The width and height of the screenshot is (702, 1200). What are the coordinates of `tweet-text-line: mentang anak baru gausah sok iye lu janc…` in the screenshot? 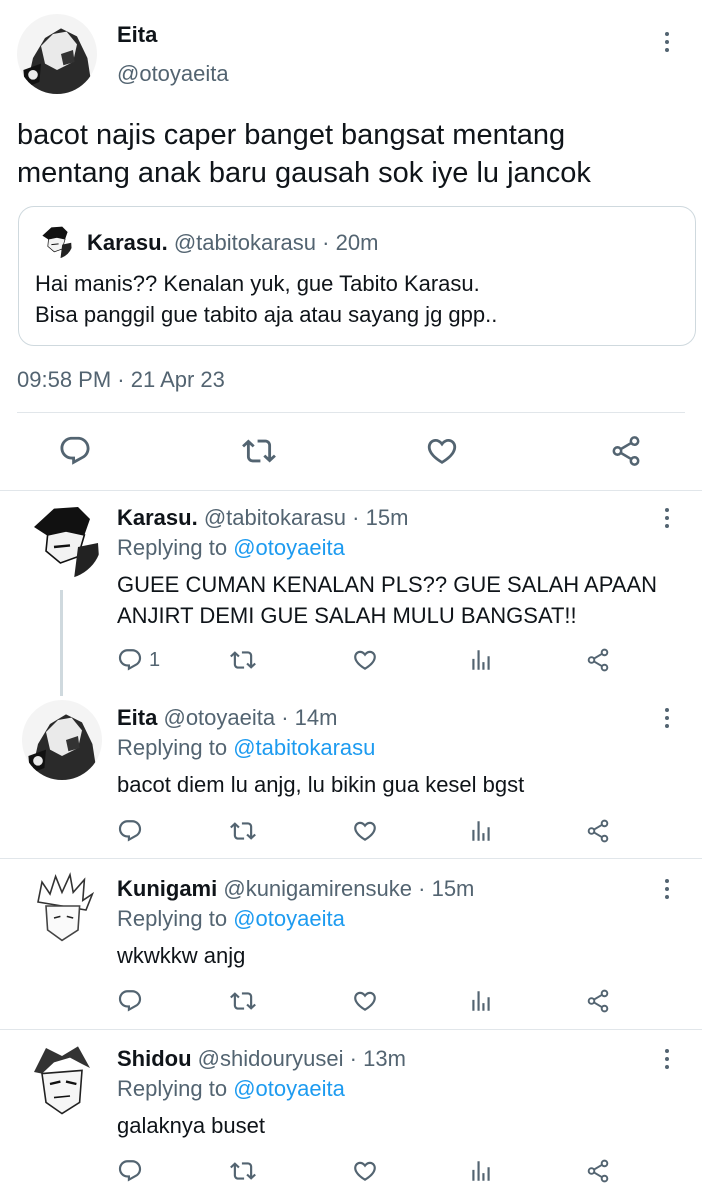 It's located at (304, 173).